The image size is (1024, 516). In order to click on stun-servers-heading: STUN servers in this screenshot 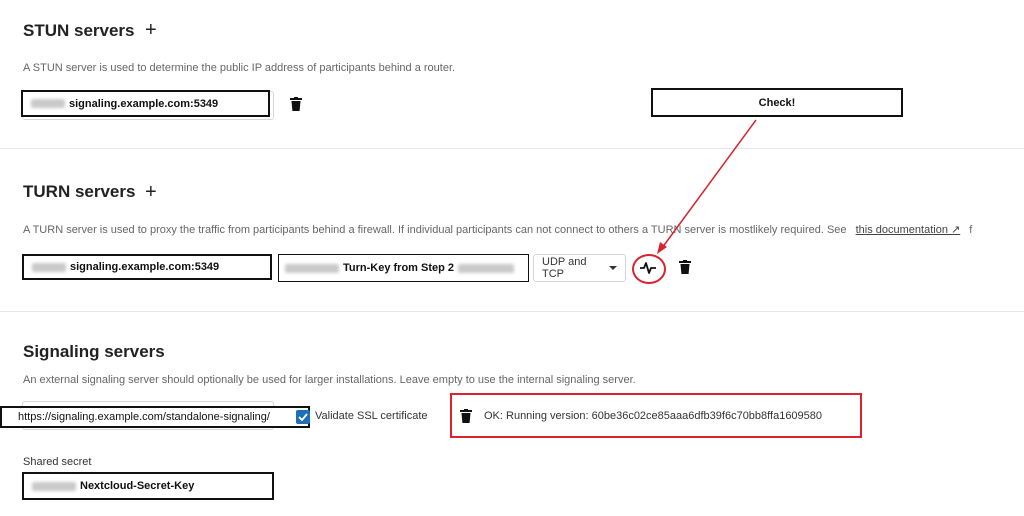, I will do `click(79, 30)`.